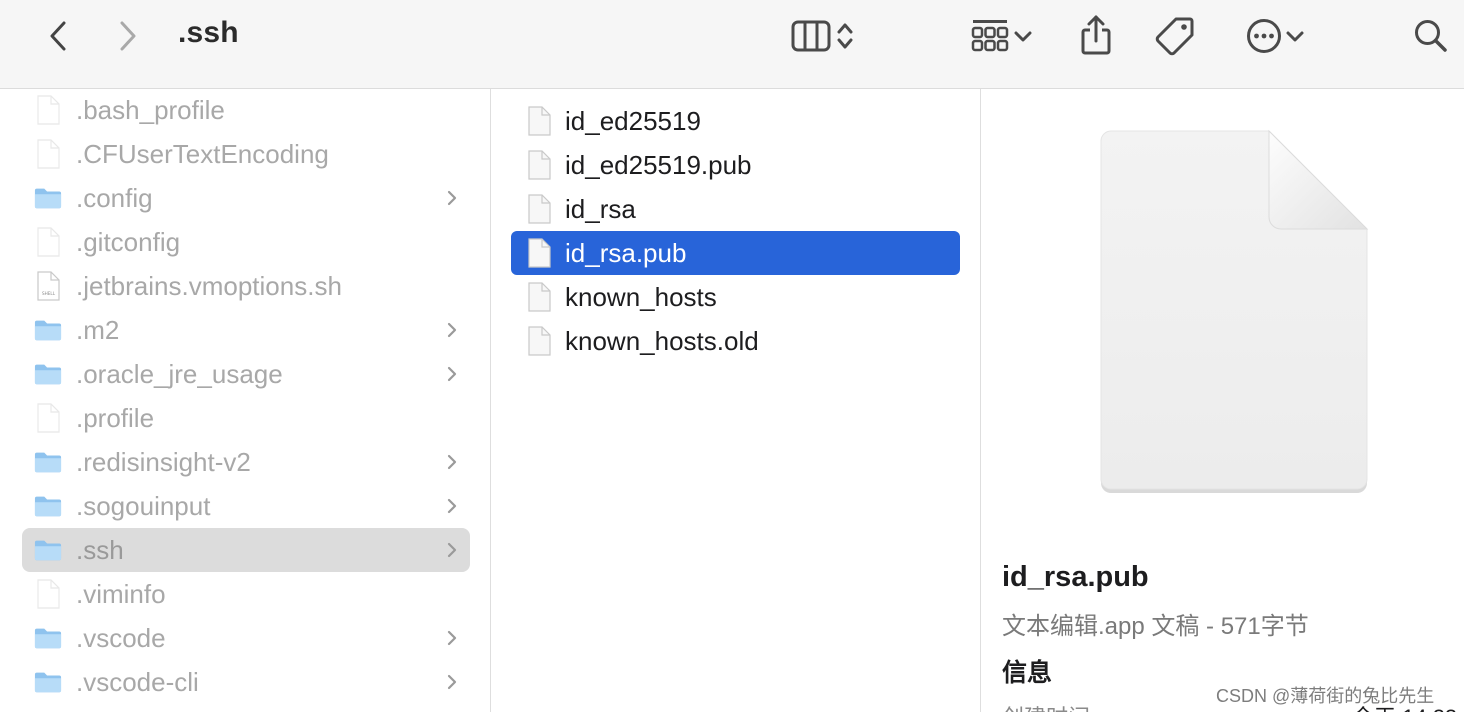 Image resolution: width=1464 pixels, height=712 pixels. What do you see at coordinates (48, 286) in the screenshot?
I see `shell-script-icon: SHELL` at bounding box center [48, 286].